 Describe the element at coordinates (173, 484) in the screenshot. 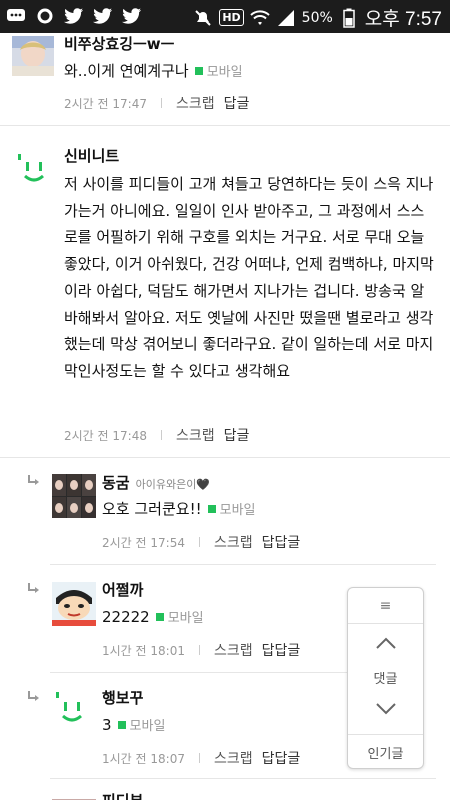

I see `reply-nick-sub: 아이유와은이🖤` at that location.